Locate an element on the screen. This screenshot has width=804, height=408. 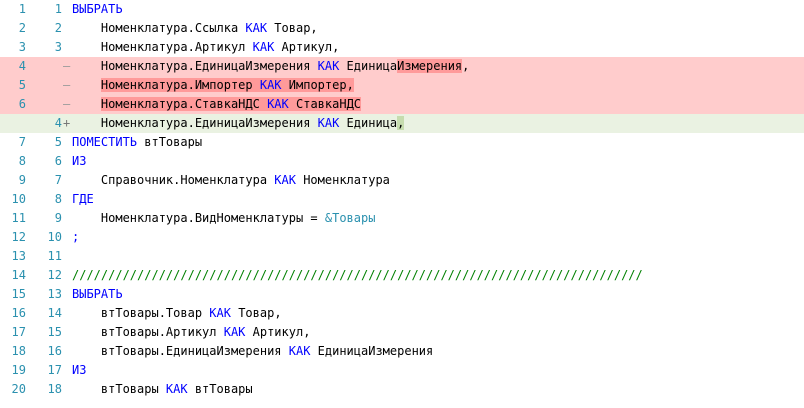
code-token: ЕдиницаИзмерения is located at coordinates (372, 351).